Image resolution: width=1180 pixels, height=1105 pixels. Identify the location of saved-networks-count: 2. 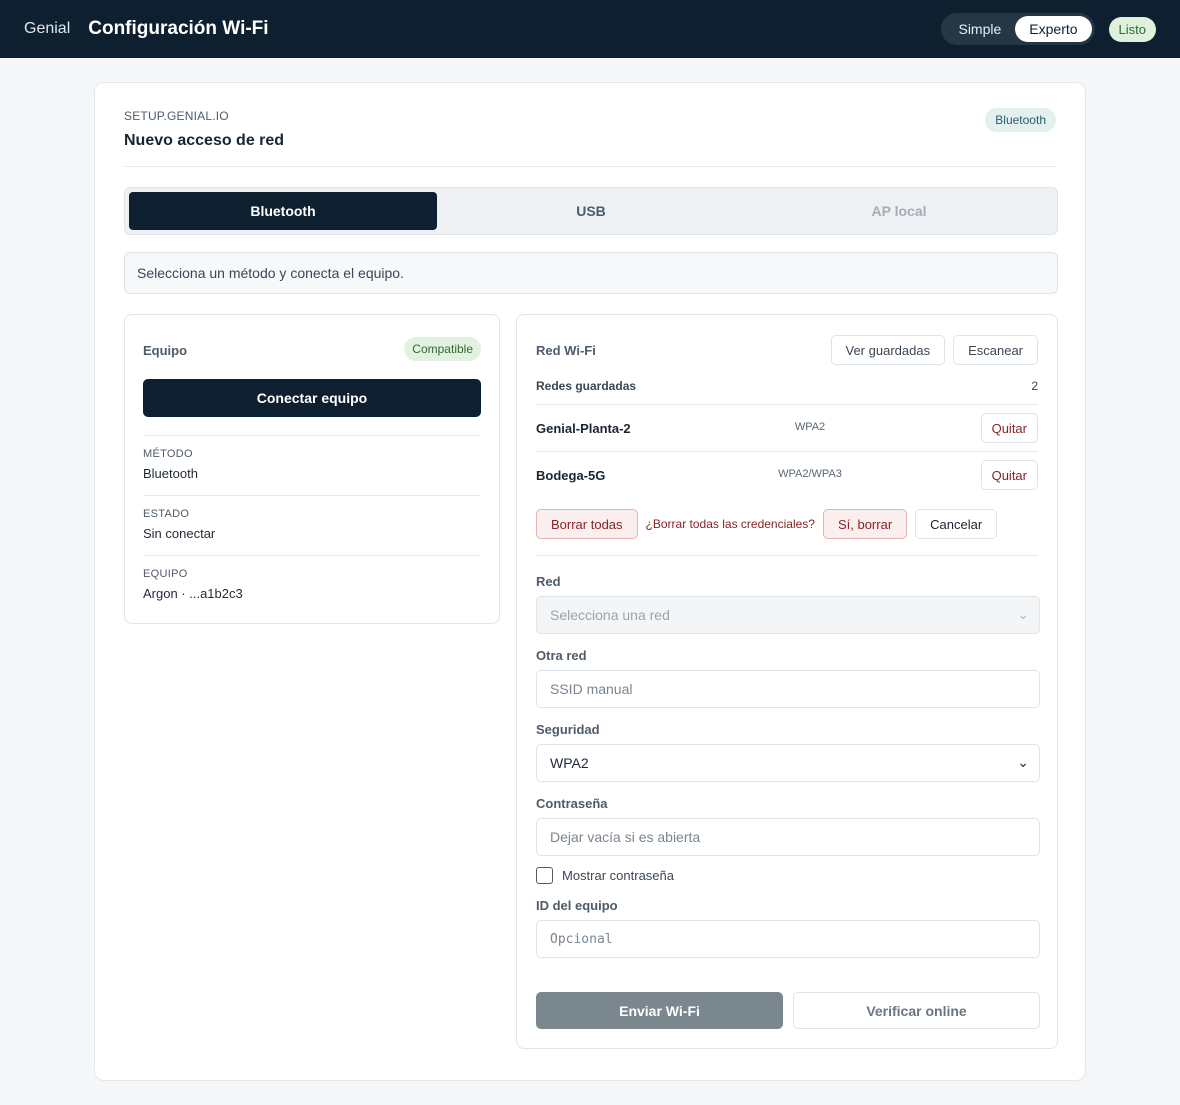
(1034, 385).